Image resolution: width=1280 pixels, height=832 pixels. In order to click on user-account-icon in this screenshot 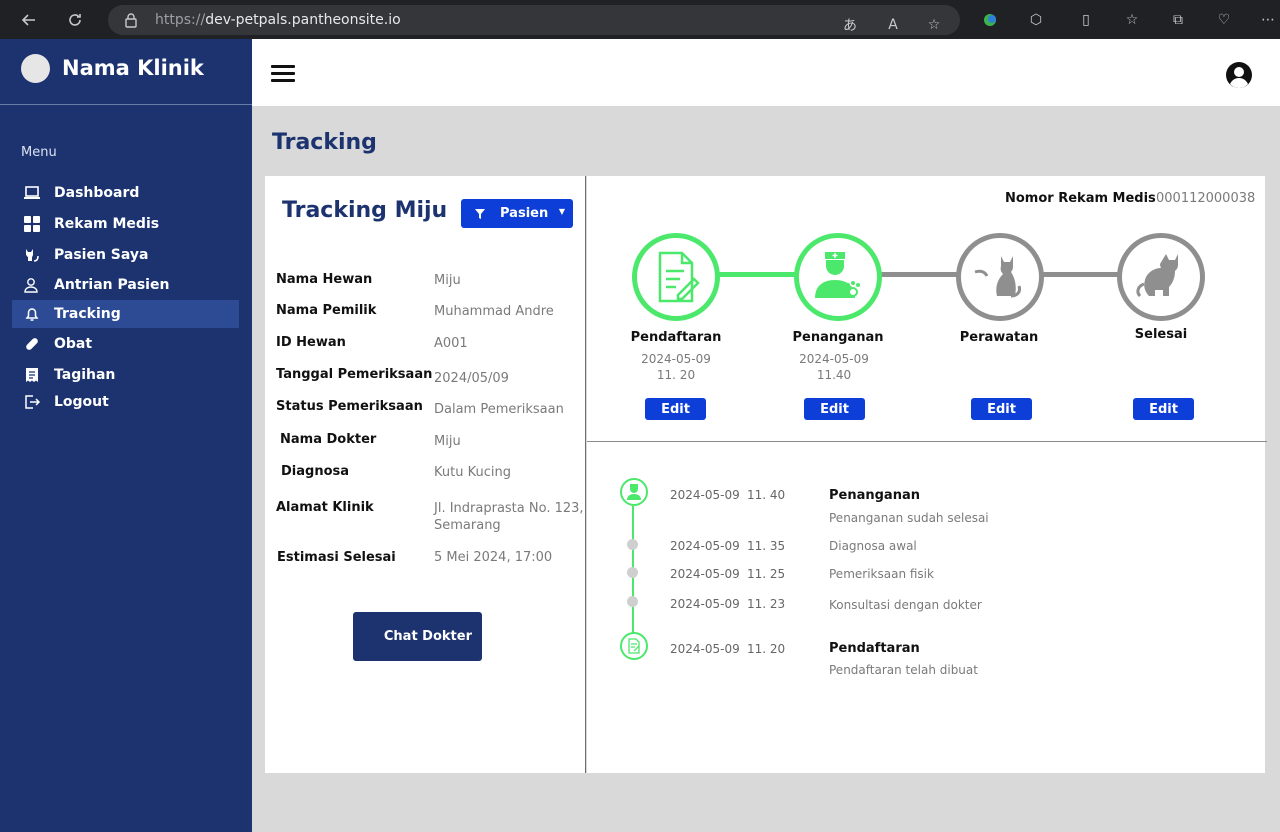, I will do `click(1239, 75)`.